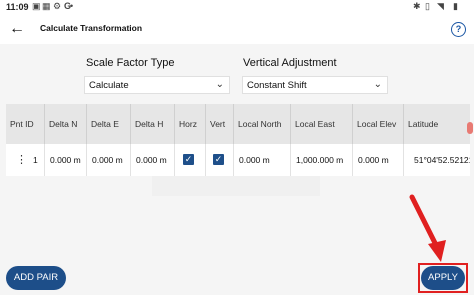 This screenshot has width=474, height=295. Describe the element at coordinates (443, 278) in the screenshot. I see `apply-button: APPLY` at that location.